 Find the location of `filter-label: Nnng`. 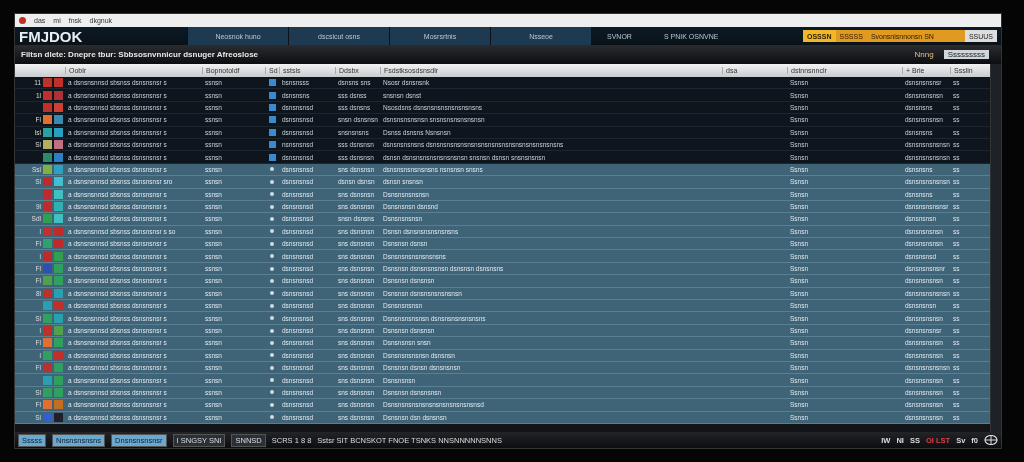

filter-label: Nnng is located at coordinates (924, 54).